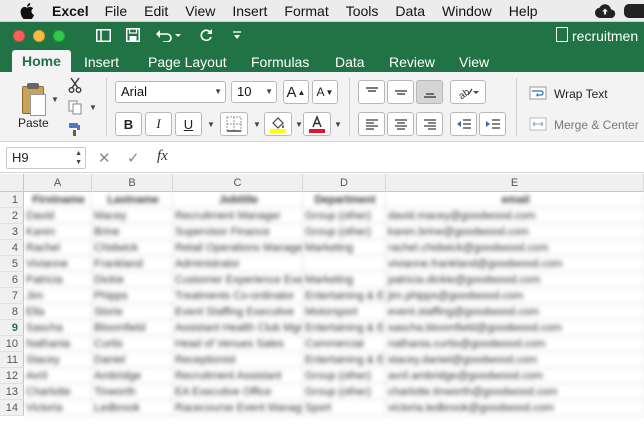 Image resolution: width=644 pixels, height=434 pixels. I want to click on cell-a2: David, so click(58, 216).